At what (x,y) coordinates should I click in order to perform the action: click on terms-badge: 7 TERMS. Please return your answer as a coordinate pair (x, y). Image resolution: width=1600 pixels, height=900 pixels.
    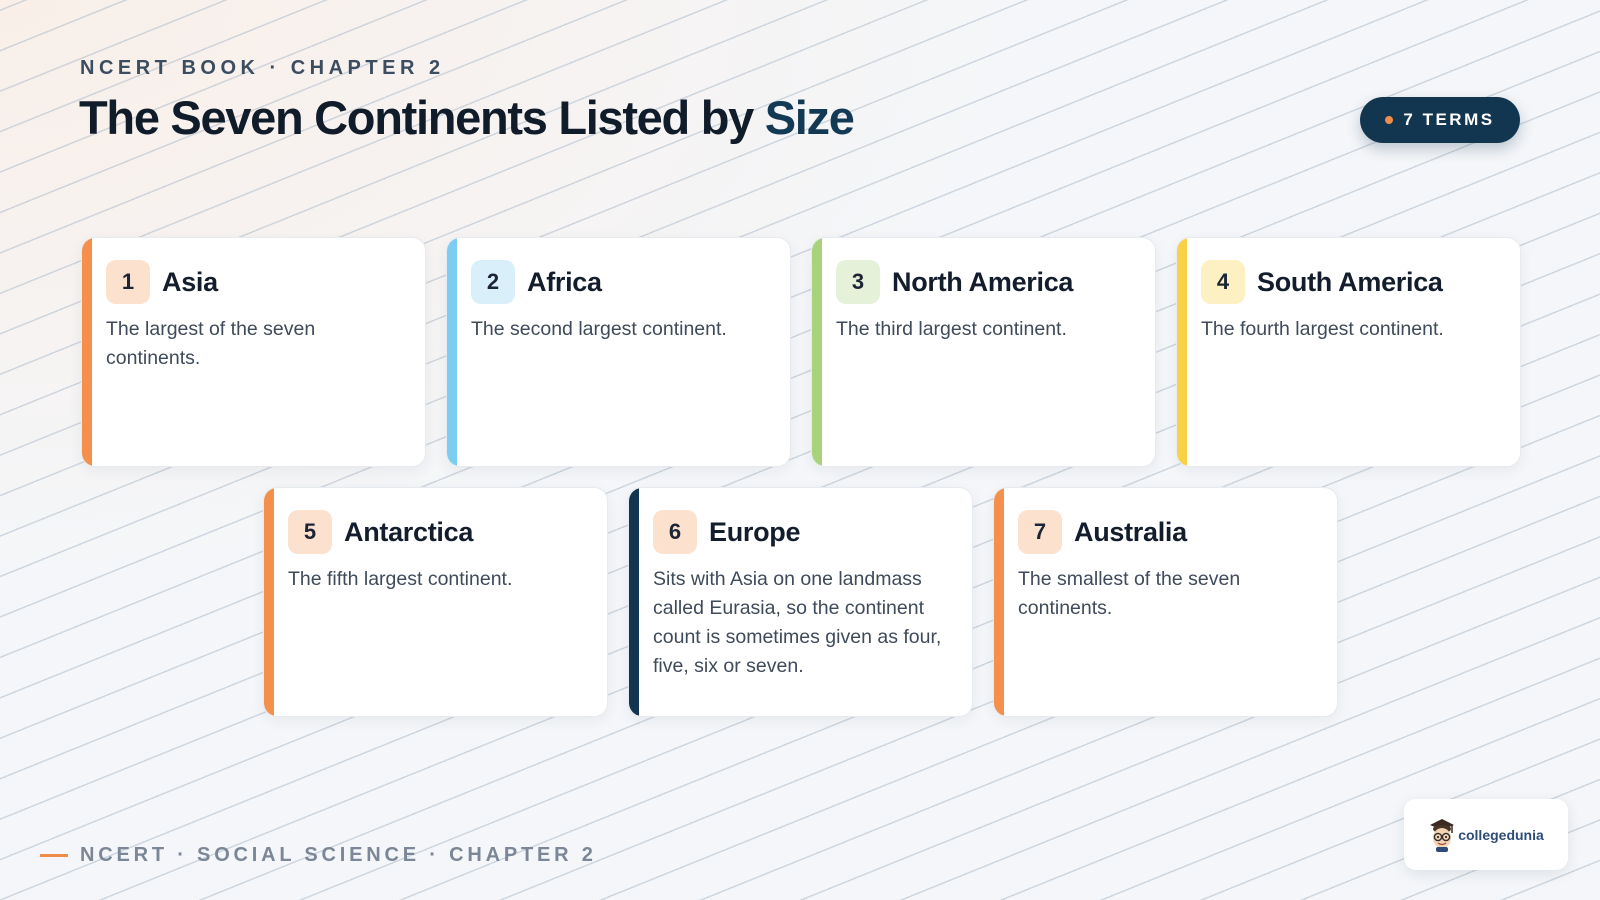
    Looking at the image, I should click on (1440, 120).